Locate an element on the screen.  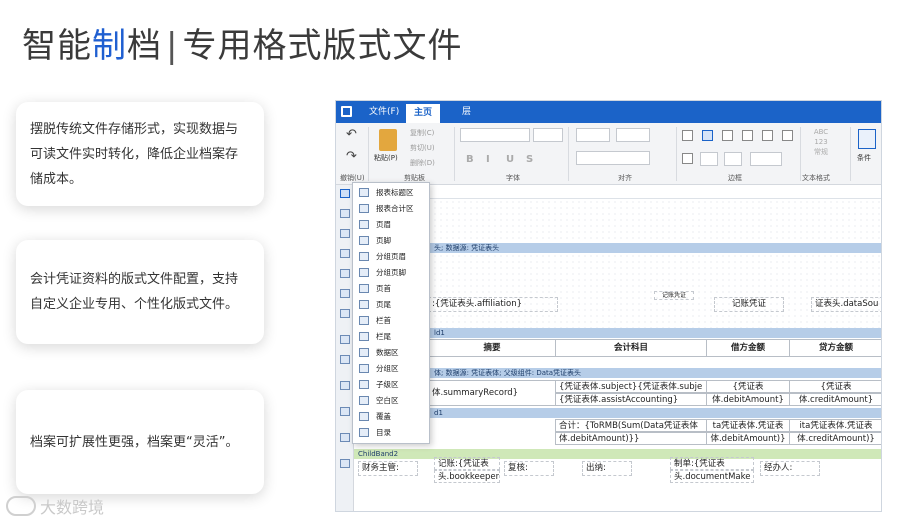
field-finance-manager: 财务主管: is located at coordinates (388, 468).